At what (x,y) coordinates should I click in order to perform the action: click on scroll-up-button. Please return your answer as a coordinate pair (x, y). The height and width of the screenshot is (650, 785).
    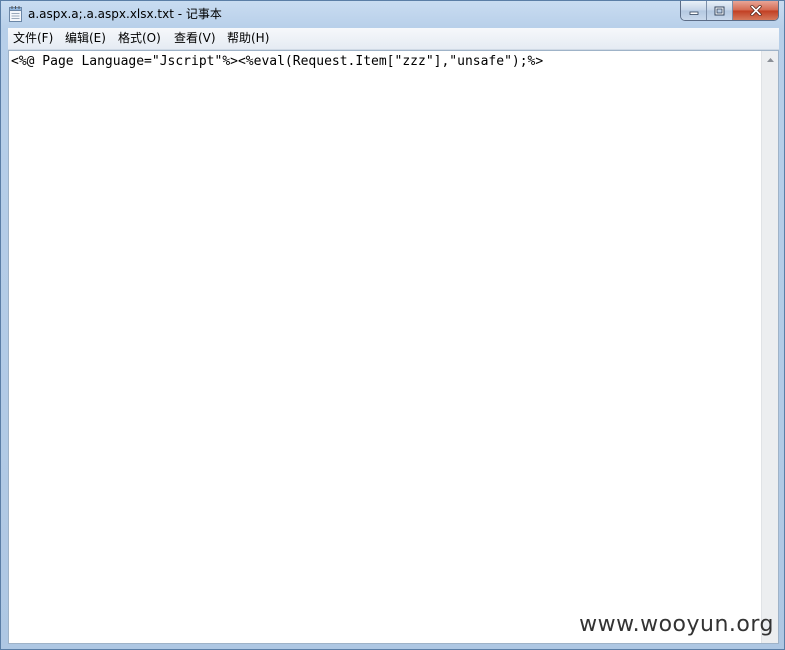
    Looking at the image, I should click on (770, 59).